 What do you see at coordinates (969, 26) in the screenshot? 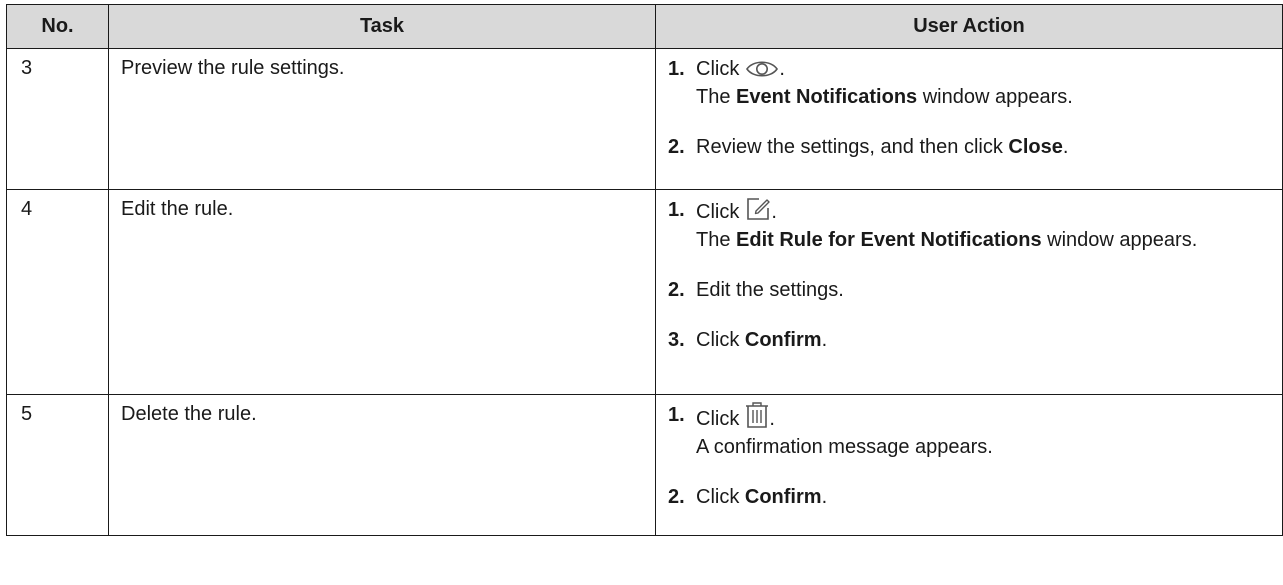
I see `header-user-action: User Action` at bounding box center [969, 26].